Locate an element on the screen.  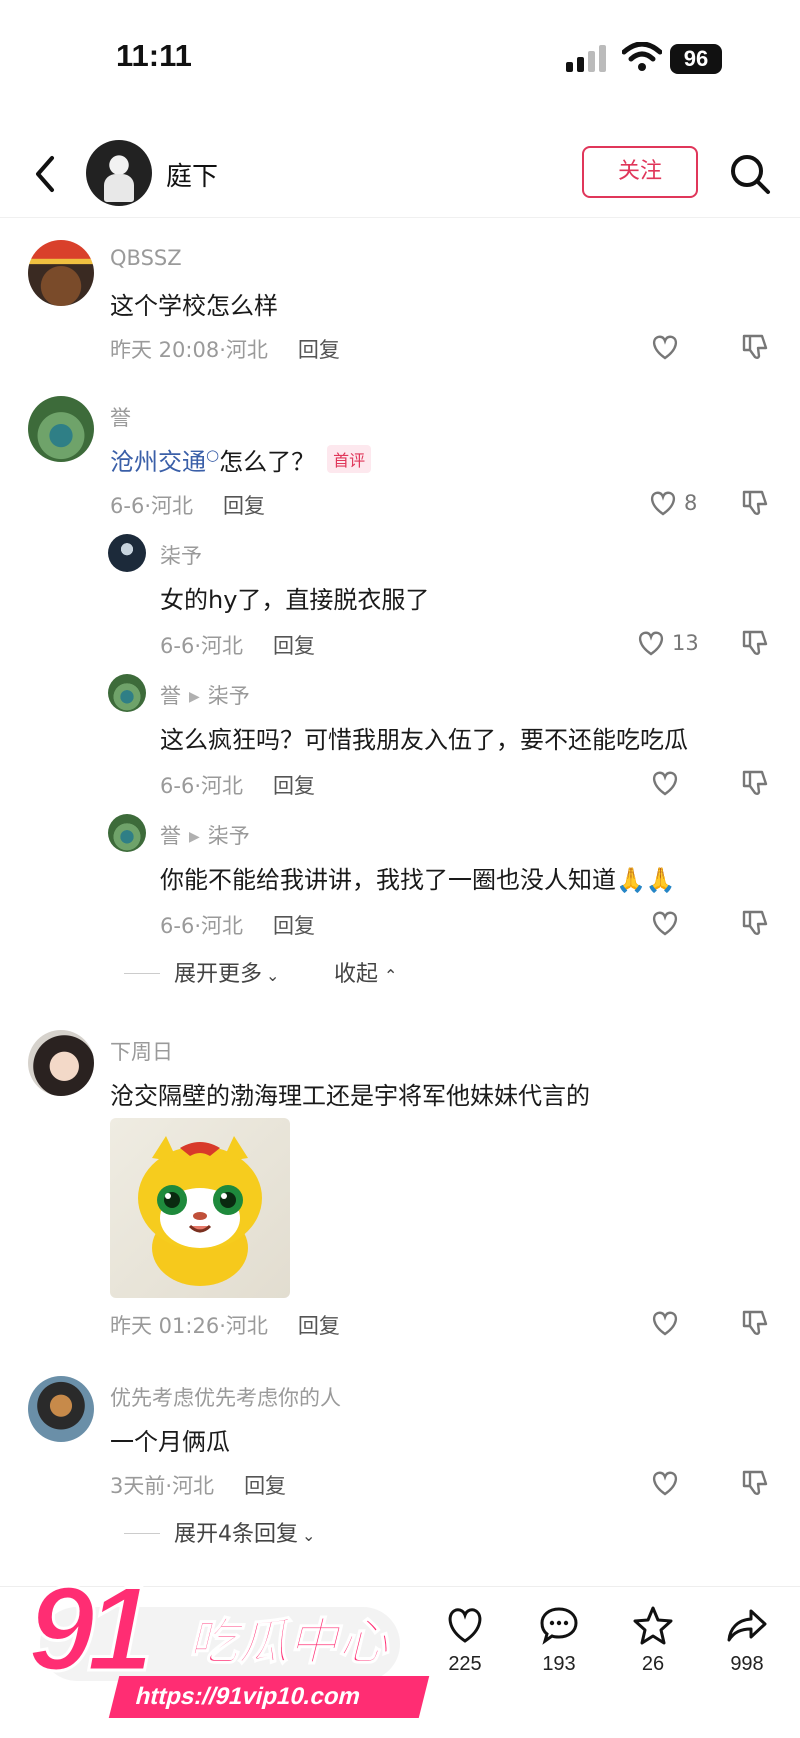
author-avatar is located at coordinates (119, 173).